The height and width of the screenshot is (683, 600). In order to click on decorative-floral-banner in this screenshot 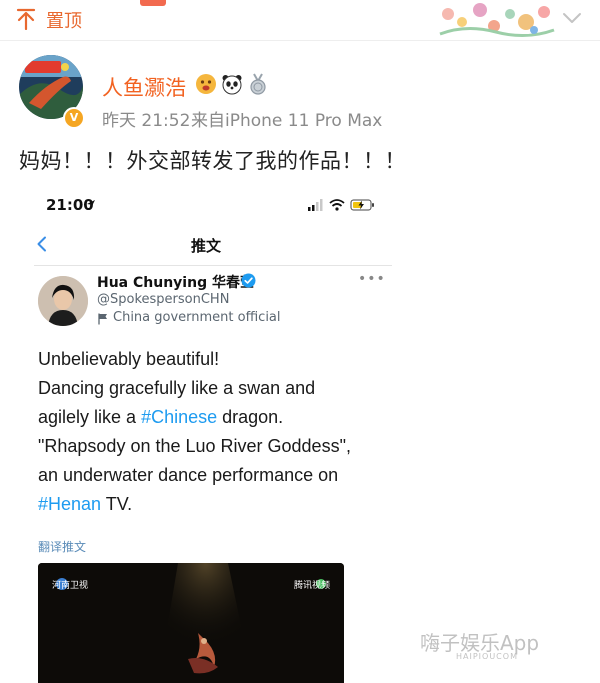, I will do `click(497, 20)`.